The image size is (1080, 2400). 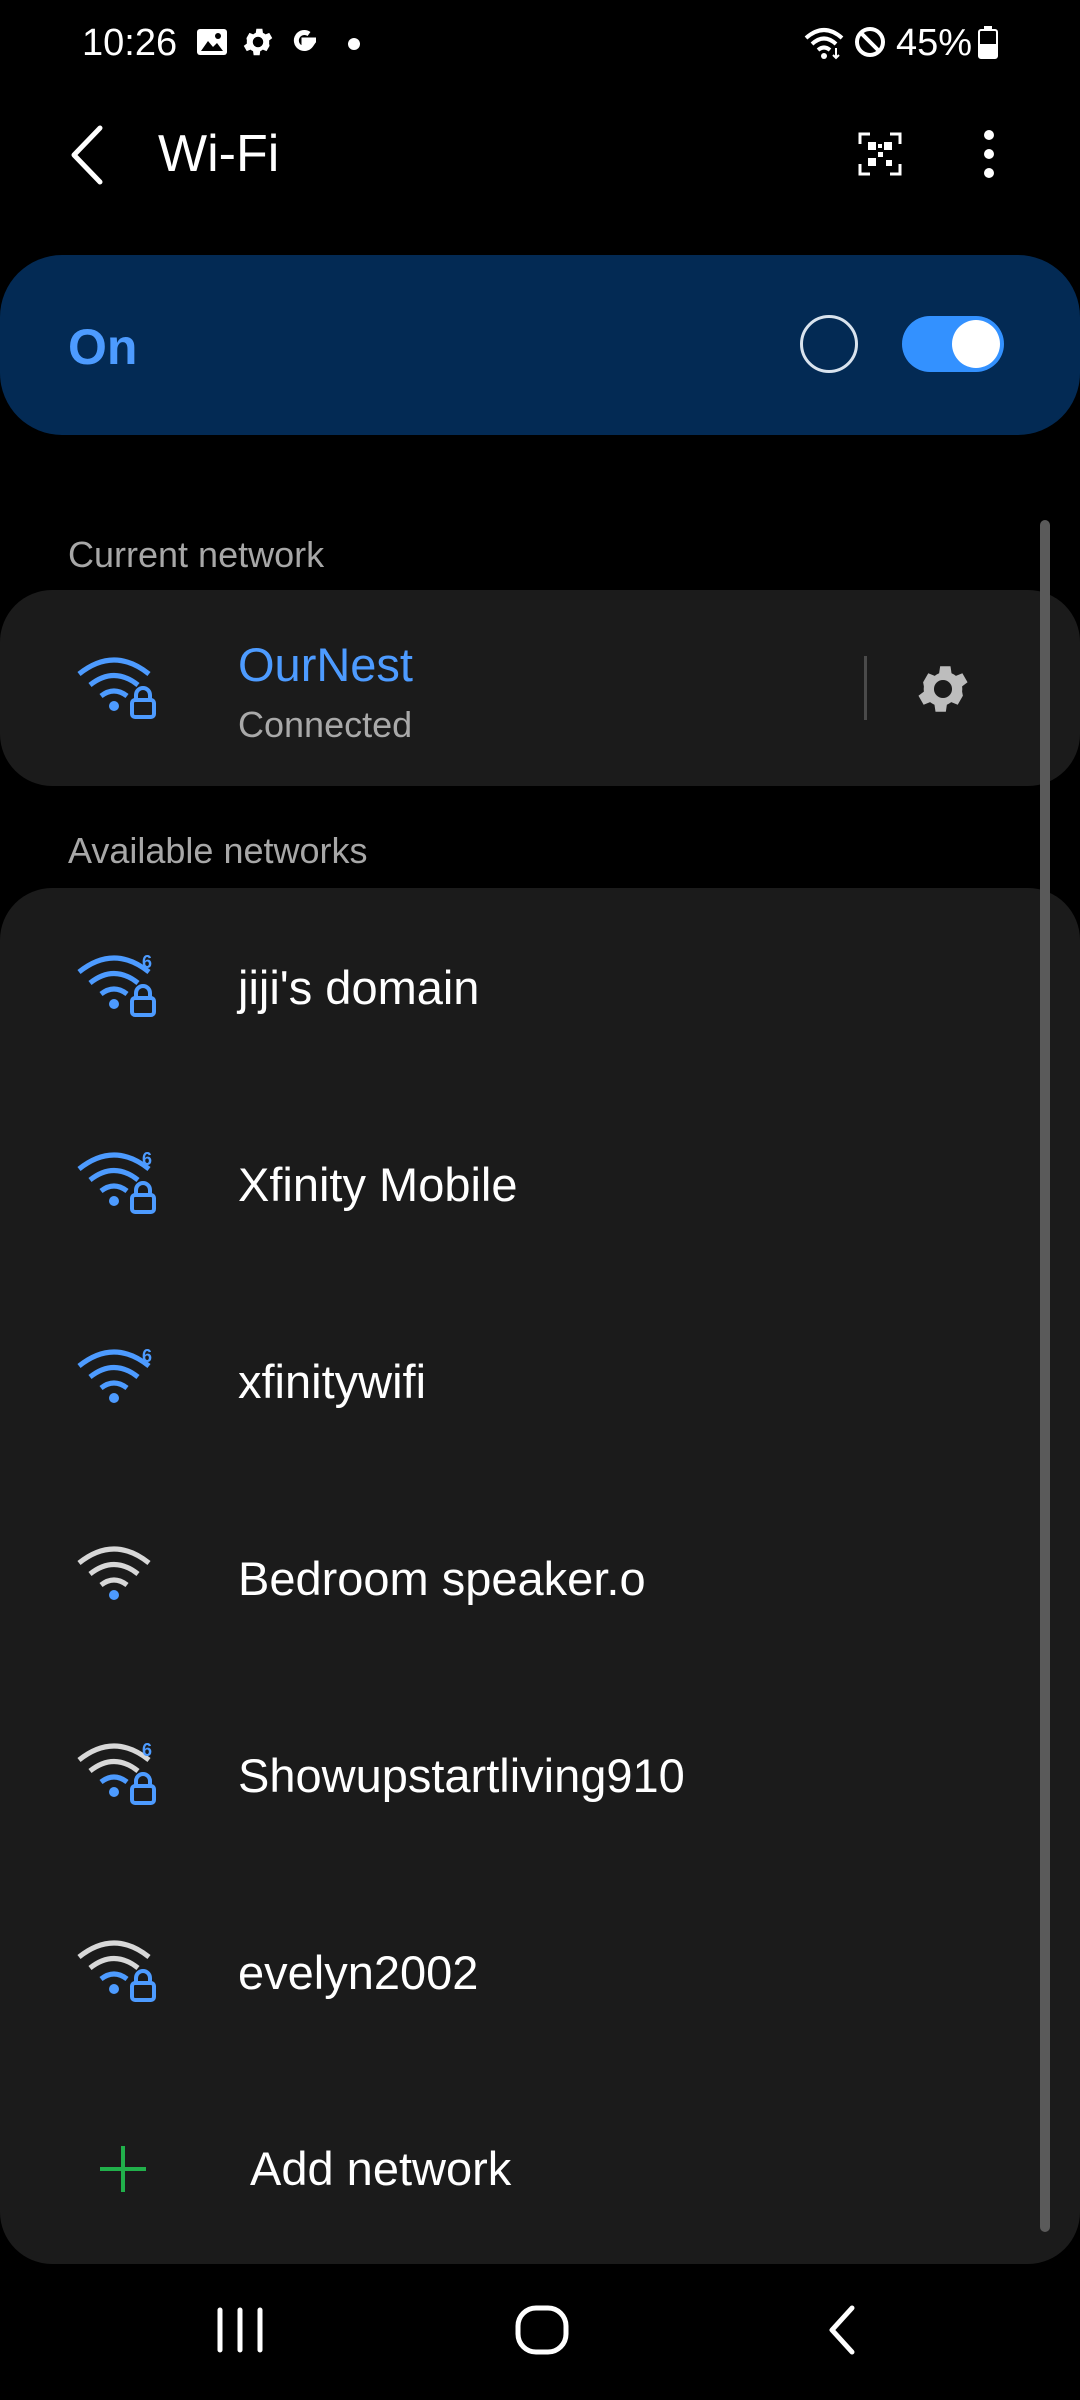 What do you see at coordinates (219, 154) in the screenshot?
I see `page-title: Wi-Fi` at bounding box center [219, 154].